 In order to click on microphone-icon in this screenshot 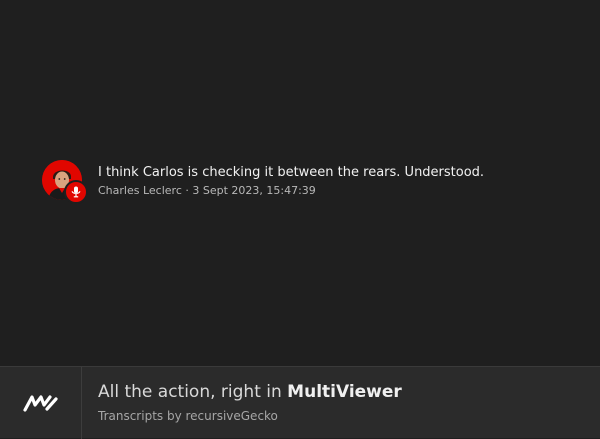, I will do `click(76, 192)`.